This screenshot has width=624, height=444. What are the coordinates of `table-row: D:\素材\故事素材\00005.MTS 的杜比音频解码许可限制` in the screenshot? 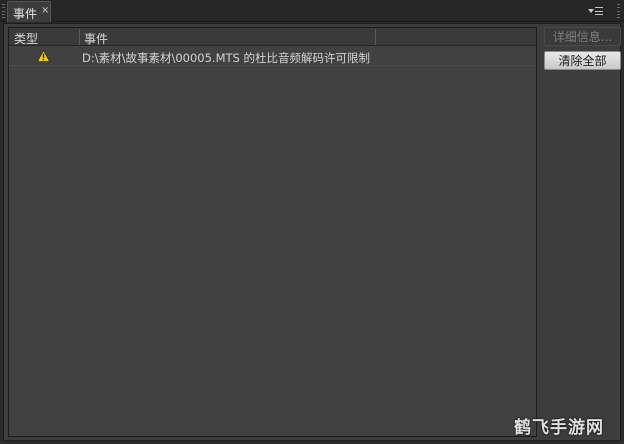 It's located at (272, 56).